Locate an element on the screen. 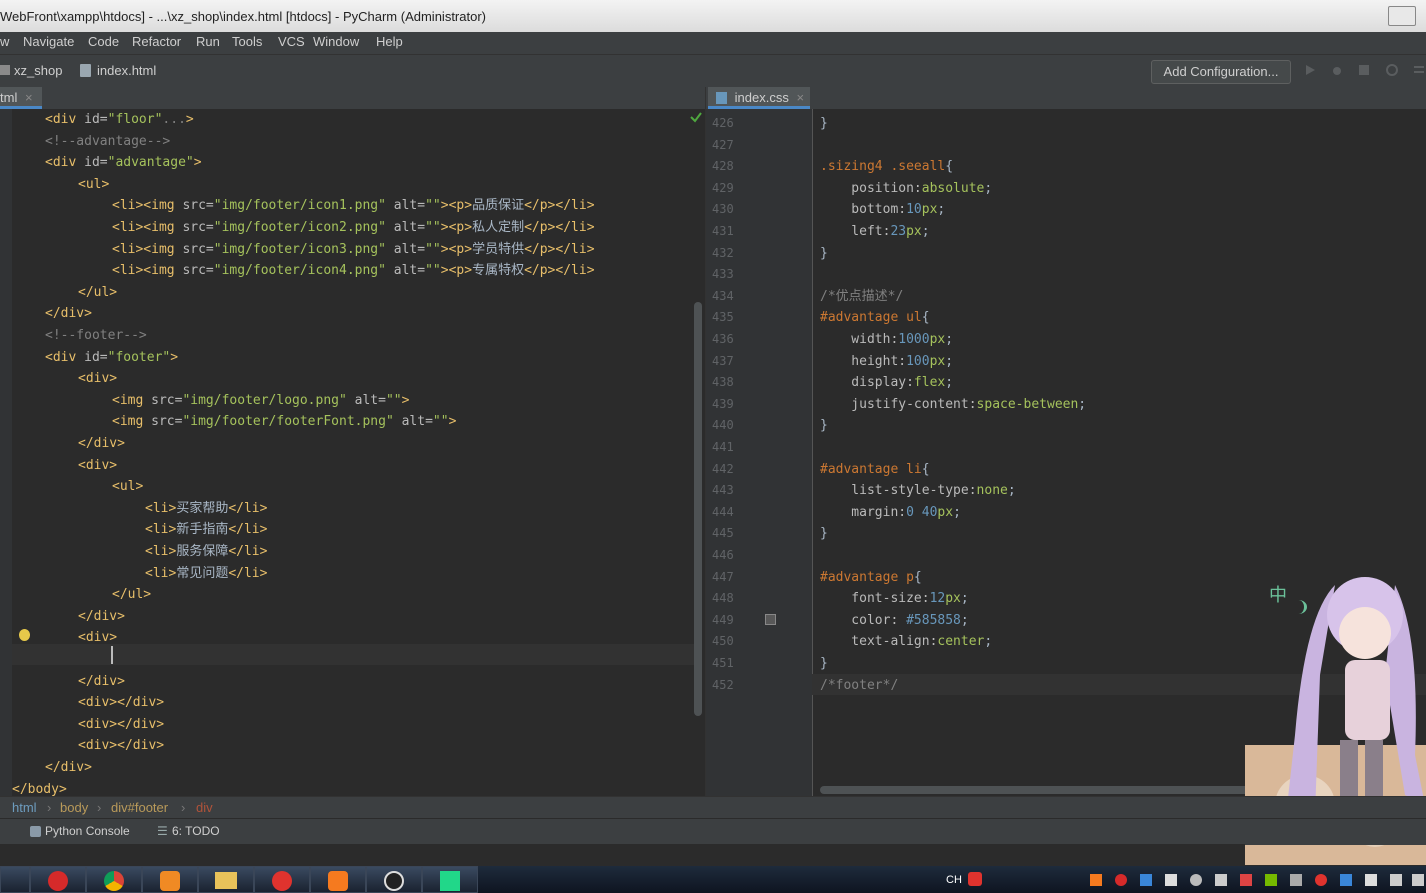 This screenshot has width=1426, height=893. power-icon is located at coordinates (1418, 880).